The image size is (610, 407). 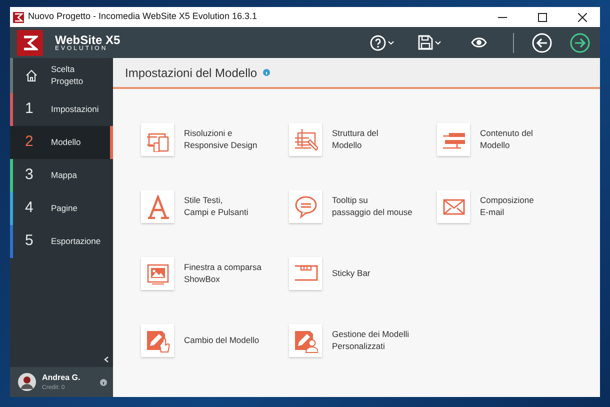 What do you see at coordinates (507, 206) in the screenshot?
I see `option-label: Composizione E-mail` at bounding box center [507, 206].